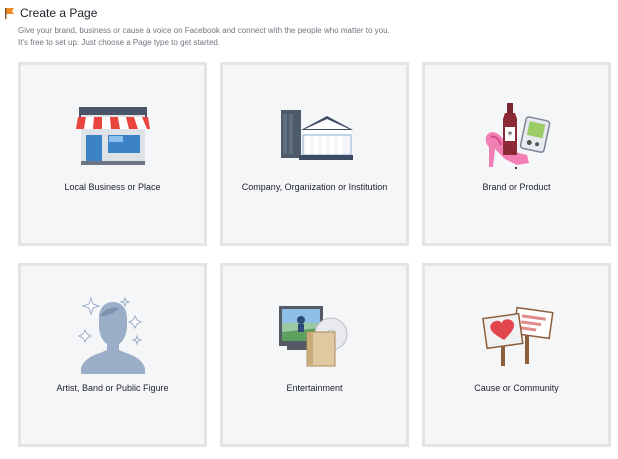  I want to click on products-icon: *, so click(517, 136).